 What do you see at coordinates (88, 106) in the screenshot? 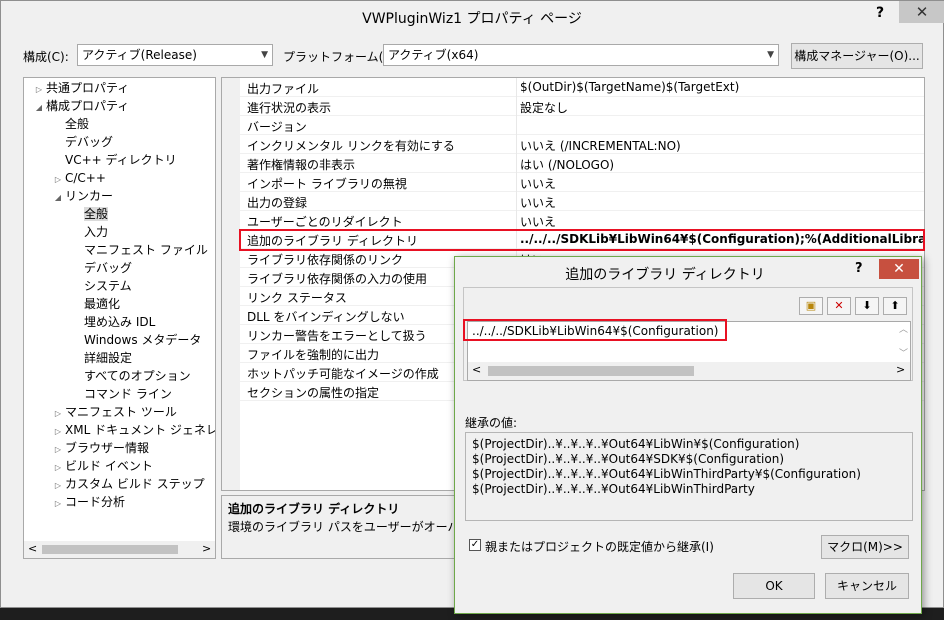
I see `tree-item-label: 構成プロパティ` at bounding box center [88, 106].